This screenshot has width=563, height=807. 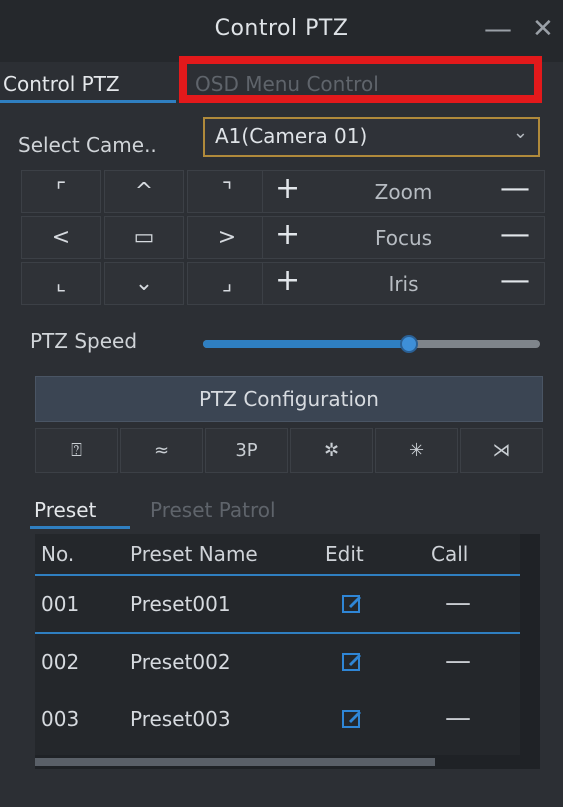 I want to click on preset-name: Preset001, so click(x=180, y=604).